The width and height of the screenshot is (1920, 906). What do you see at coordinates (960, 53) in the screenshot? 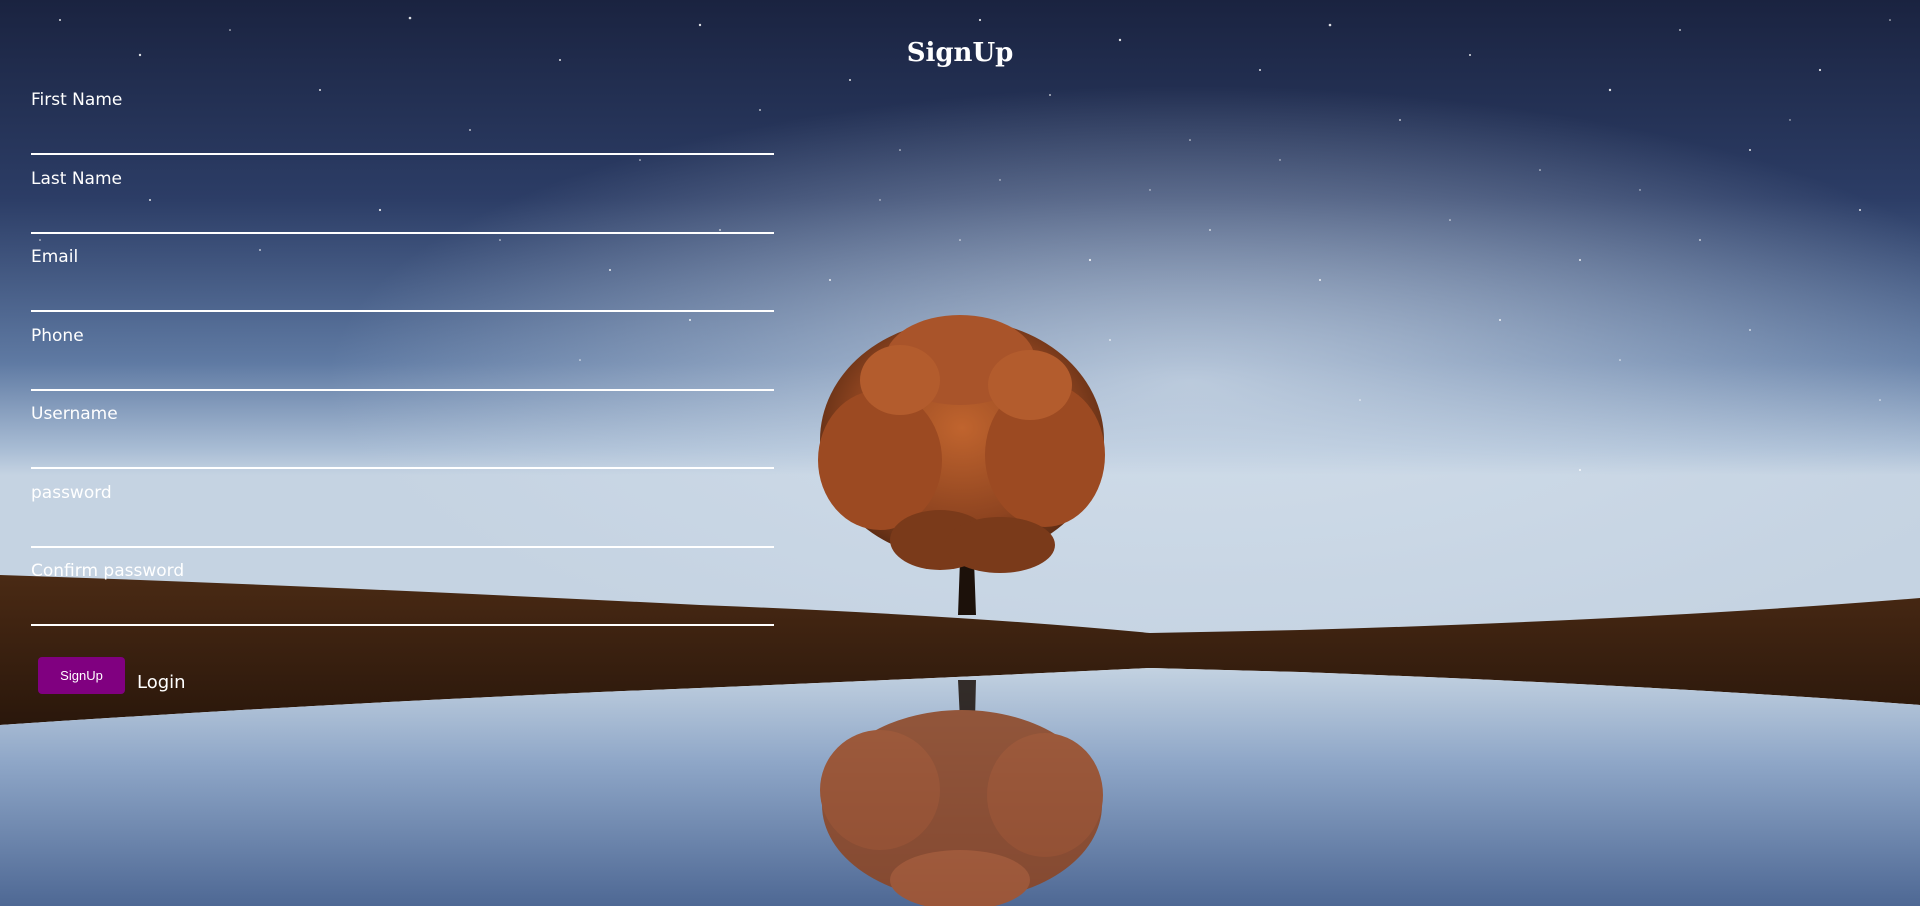
I see `page-title: SignUp` at bounding box center [960, 53].